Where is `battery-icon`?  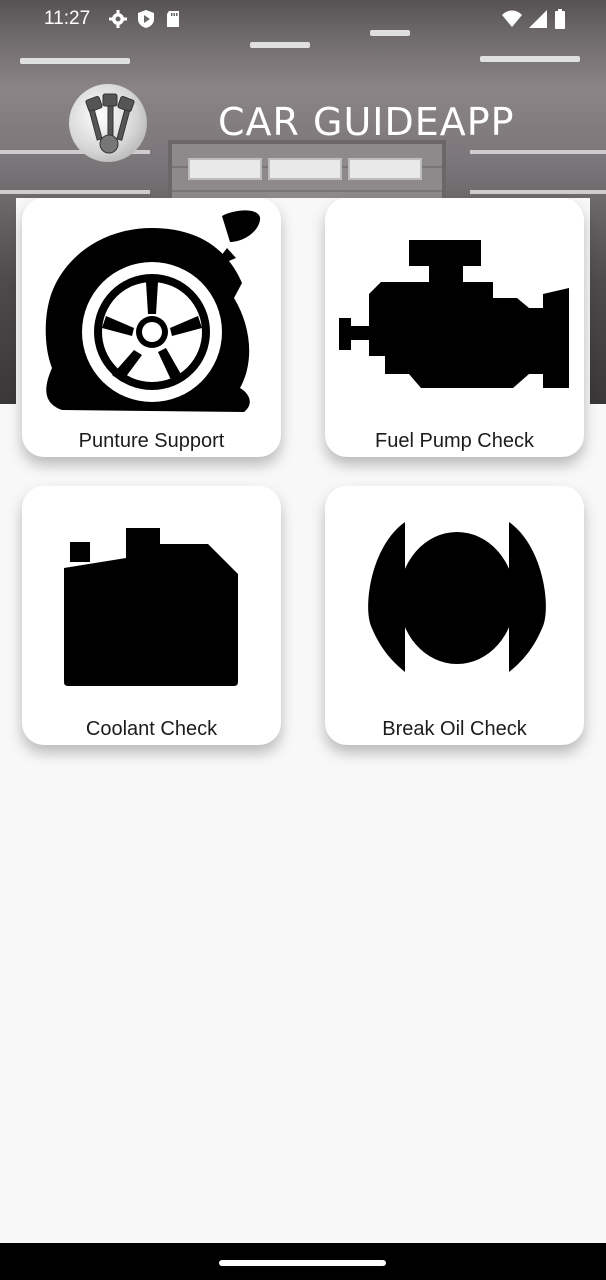
battery-icon is located at coordinates (560, 19).